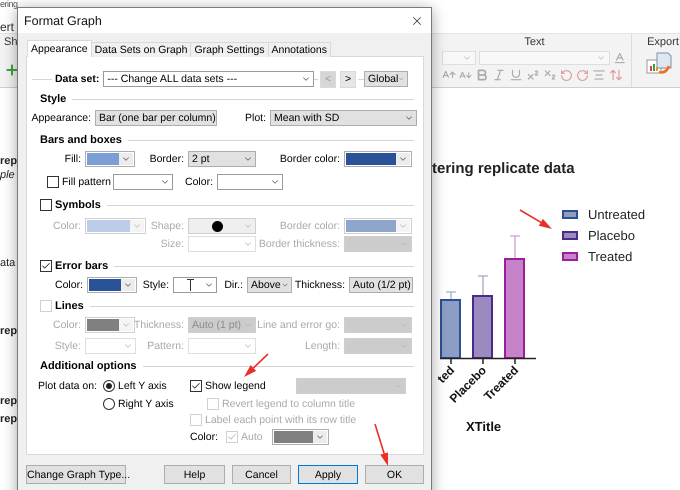 Image resolution: width=680 pixels, height=490 pixels. What do you see at coordinates (234, 285) in the screenshot?
I see `field-label: Dir.:` at bounding box center [234, 285].